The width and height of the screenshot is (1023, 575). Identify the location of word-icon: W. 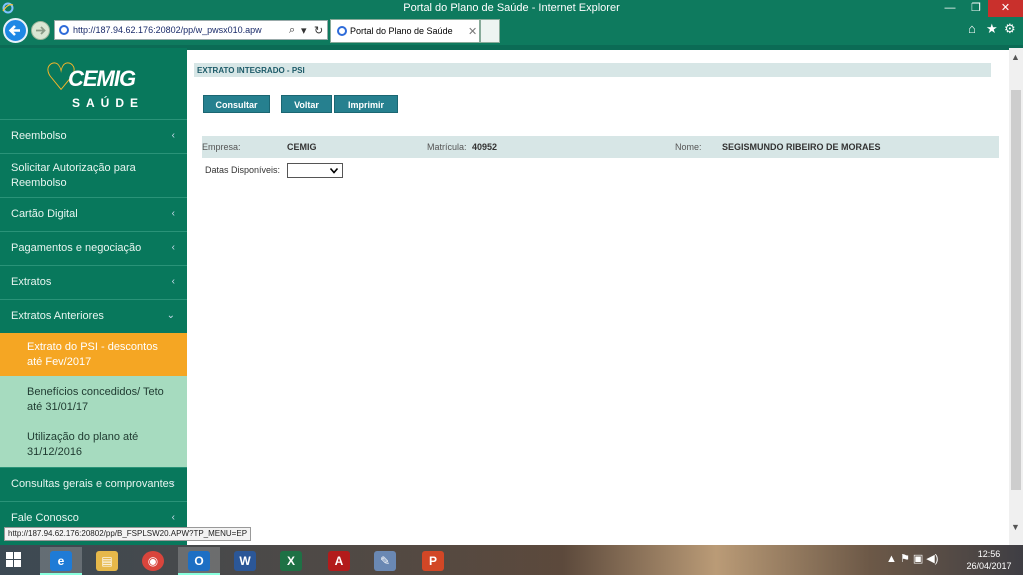
(245, 561).